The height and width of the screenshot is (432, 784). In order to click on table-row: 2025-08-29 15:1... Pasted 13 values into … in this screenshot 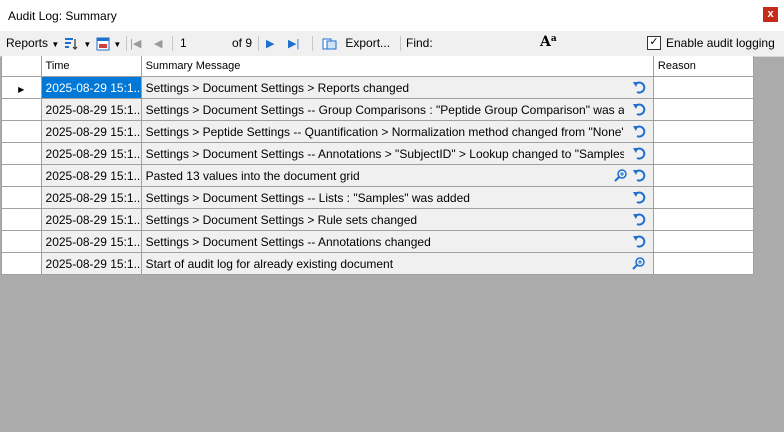, I will do `click(378, 175)`.